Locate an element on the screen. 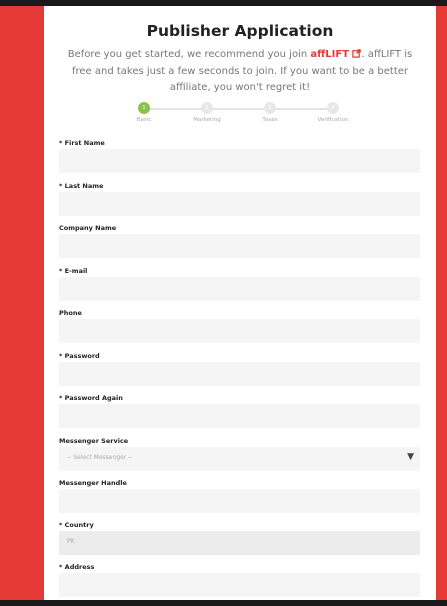 The height and width of the screenshot is (606, 447). address-label: * Address is located at coordinates (77, 567).